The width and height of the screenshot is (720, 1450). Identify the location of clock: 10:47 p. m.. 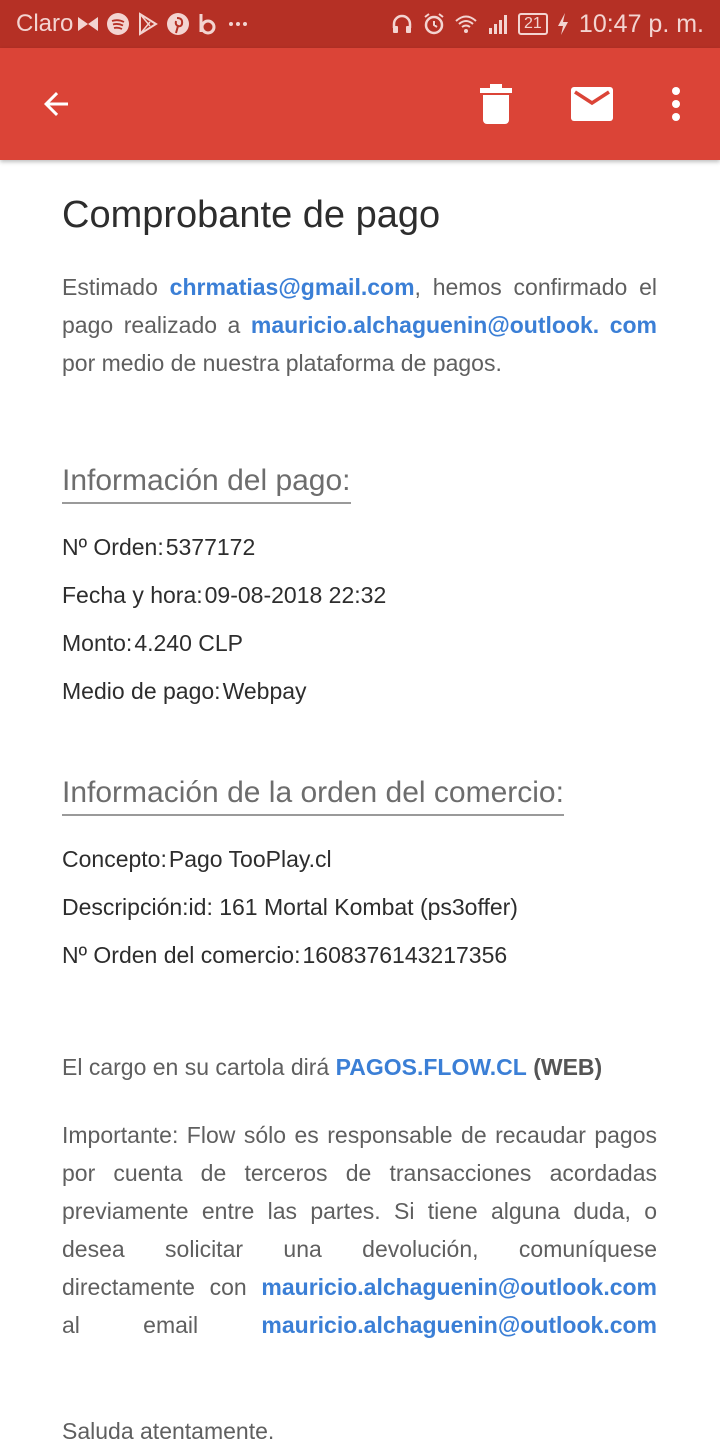
(641, 24).